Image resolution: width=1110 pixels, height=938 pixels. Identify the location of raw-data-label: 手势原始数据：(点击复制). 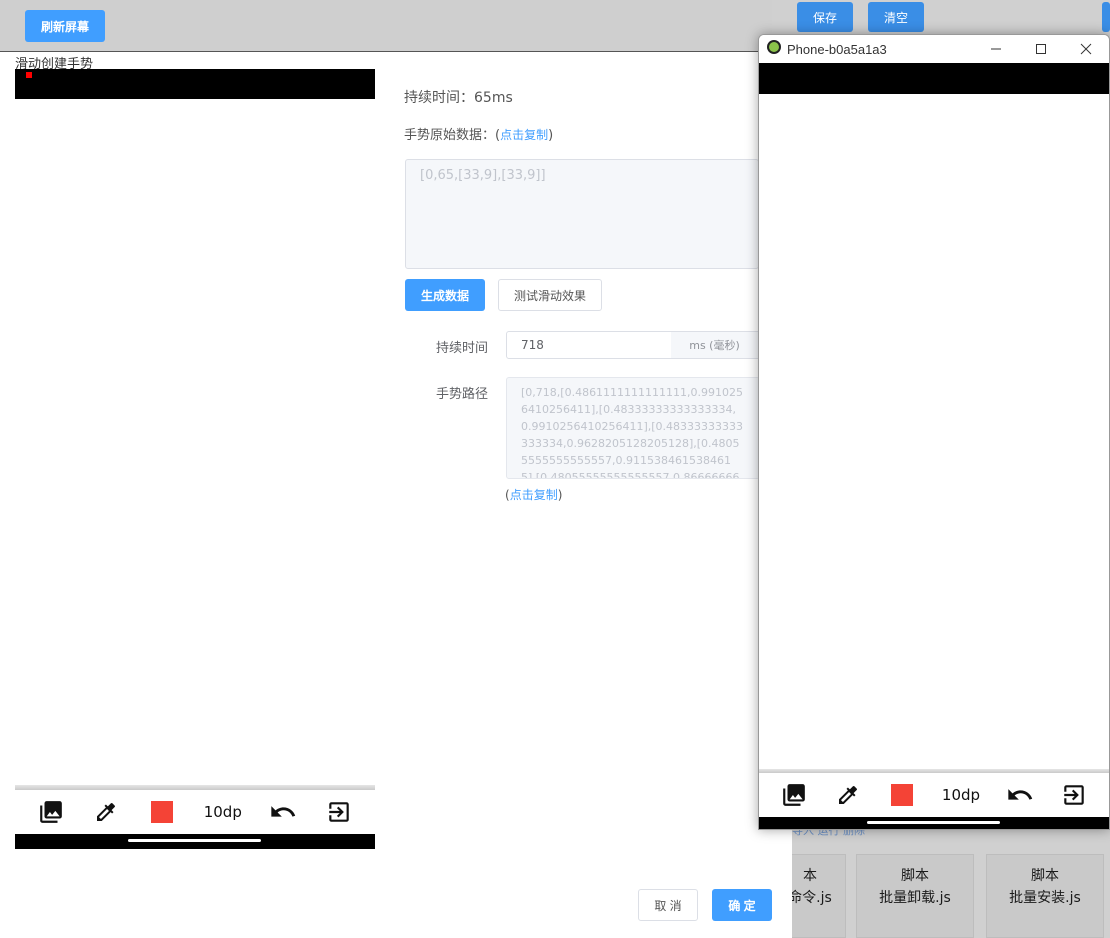
(478, 133).